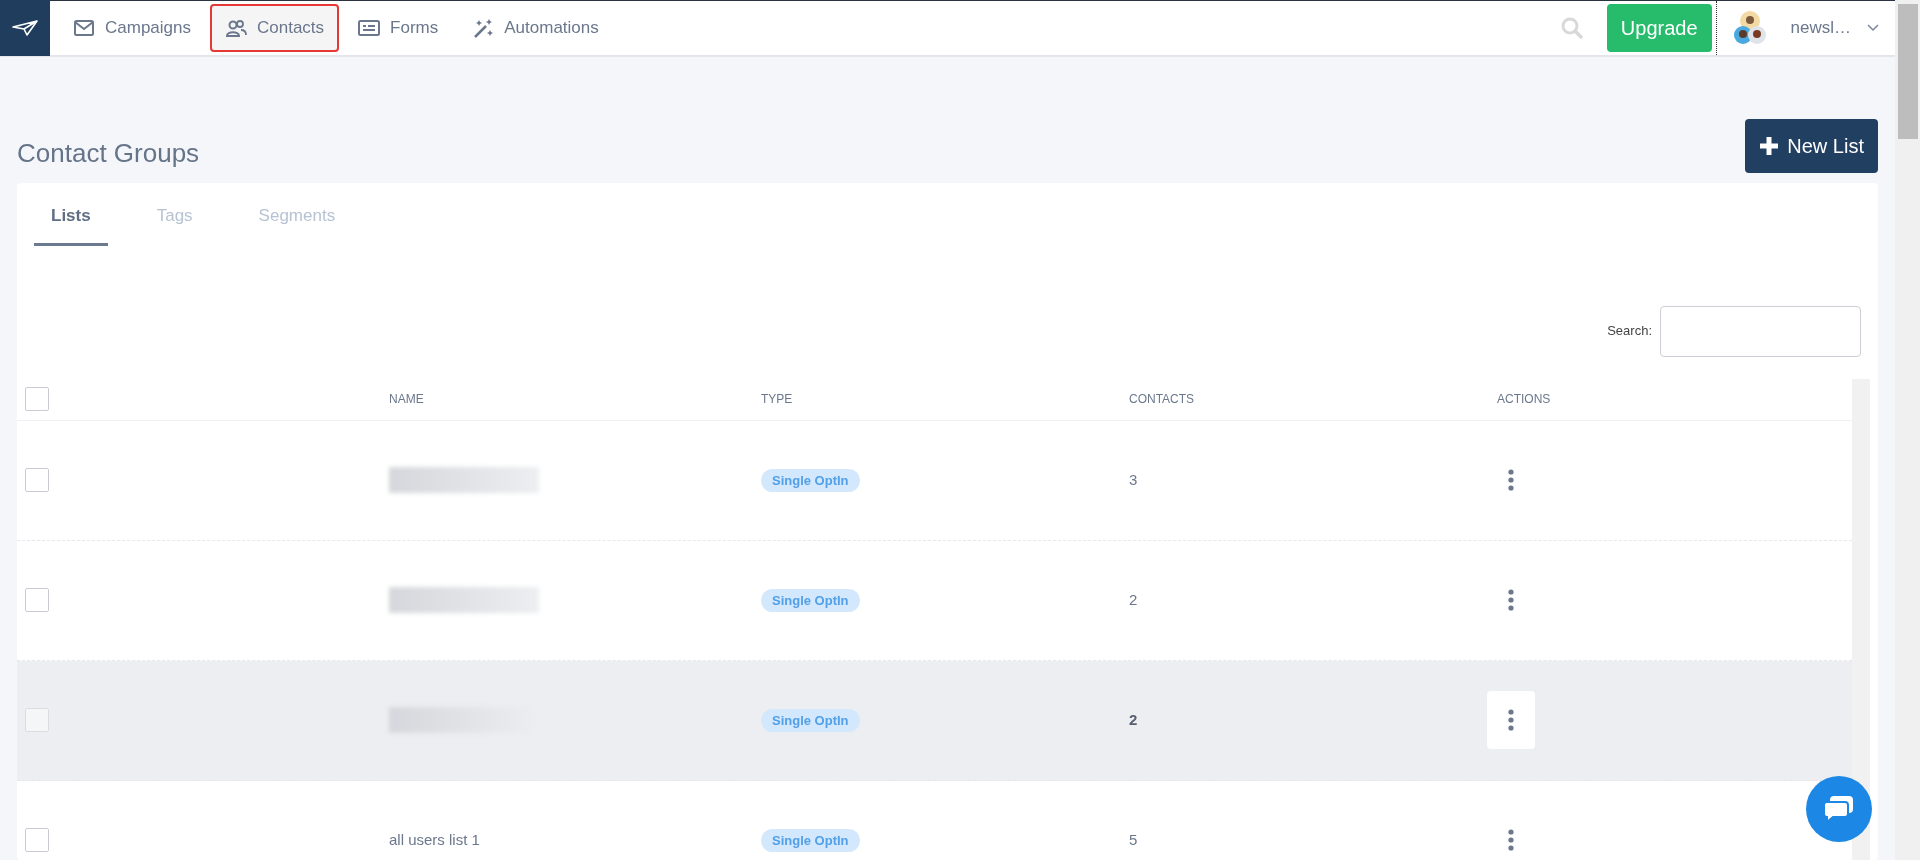 The height and width of the screenshot is (860, 1920). Describe the element at coordinates (398, 28) in the screenshot. I see `nav-link: Forms` at that location.